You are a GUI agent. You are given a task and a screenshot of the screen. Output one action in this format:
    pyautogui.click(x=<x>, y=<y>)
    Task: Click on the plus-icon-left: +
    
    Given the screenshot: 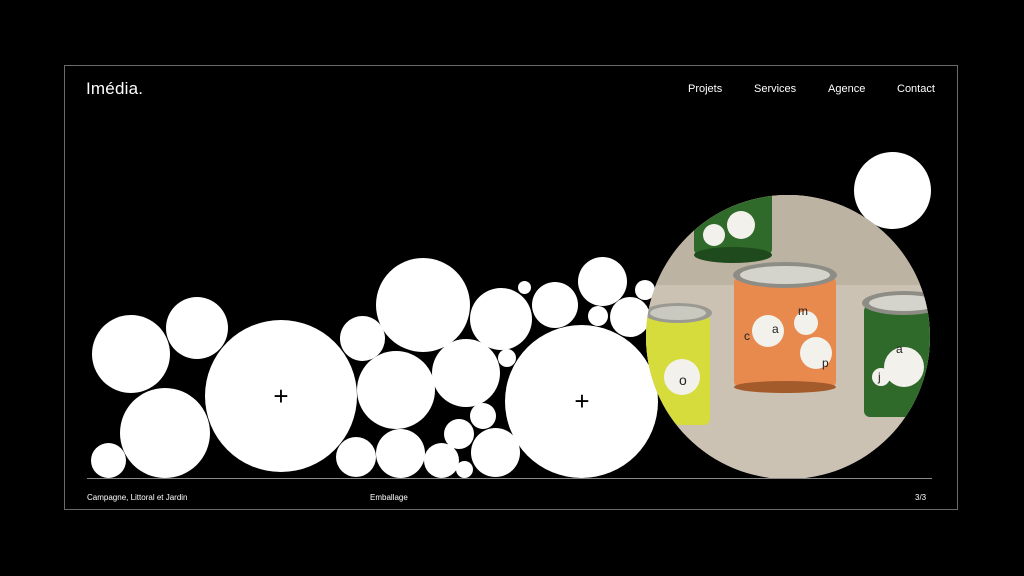 What is the action you would take?
    pyautogui.click(x=280, y=396)
    